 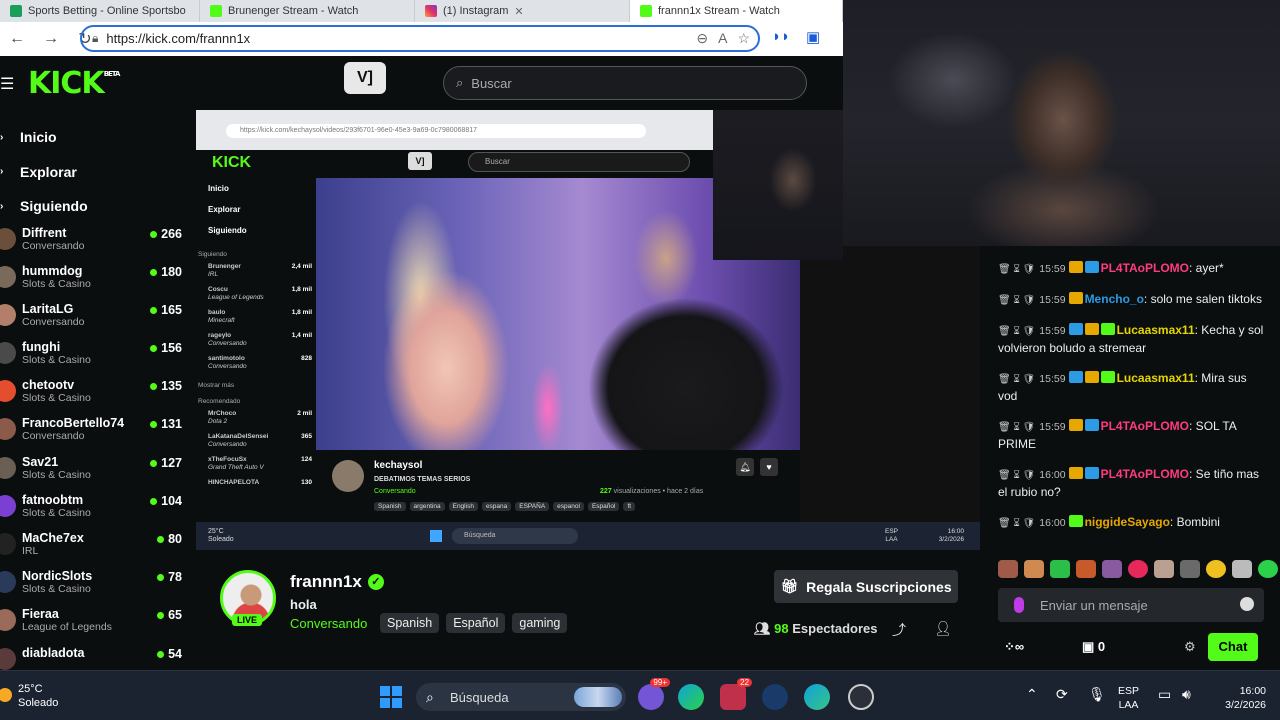 I want to click on weather-widget: 25°C Soleado, so click(x=29, y=696).